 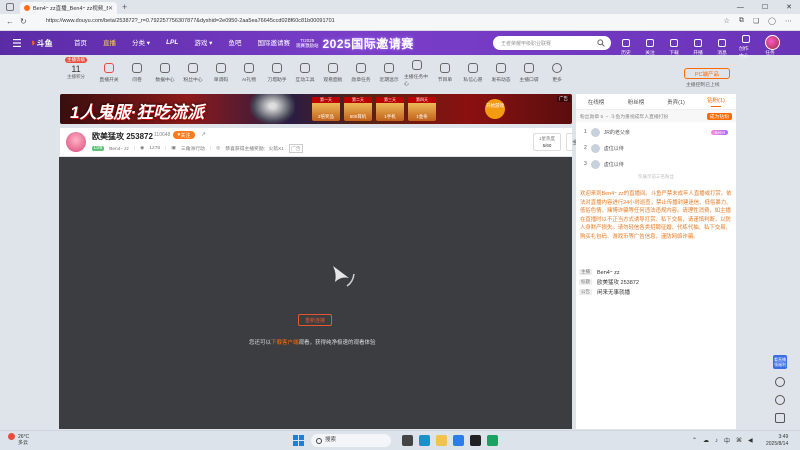 What do you see at coordinates (780, 382) in the screenshot?
I see `history-icon` at bounding box center [780, 382].